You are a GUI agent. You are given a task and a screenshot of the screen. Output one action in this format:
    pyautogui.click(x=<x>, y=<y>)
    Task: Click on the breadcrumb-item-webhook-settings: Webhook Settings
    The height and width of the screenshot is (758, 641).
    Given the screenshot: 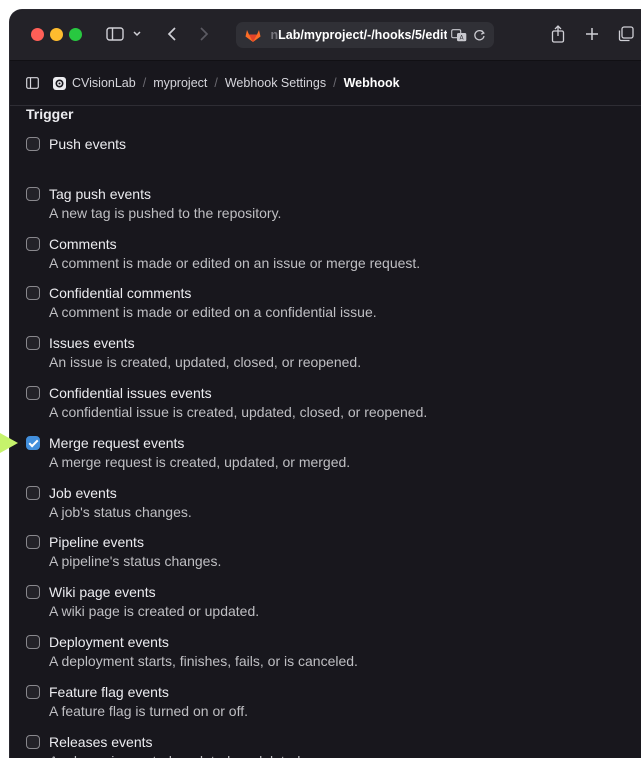 What is the action you would take?
    pyautogui.click(x=275, y=83)
    